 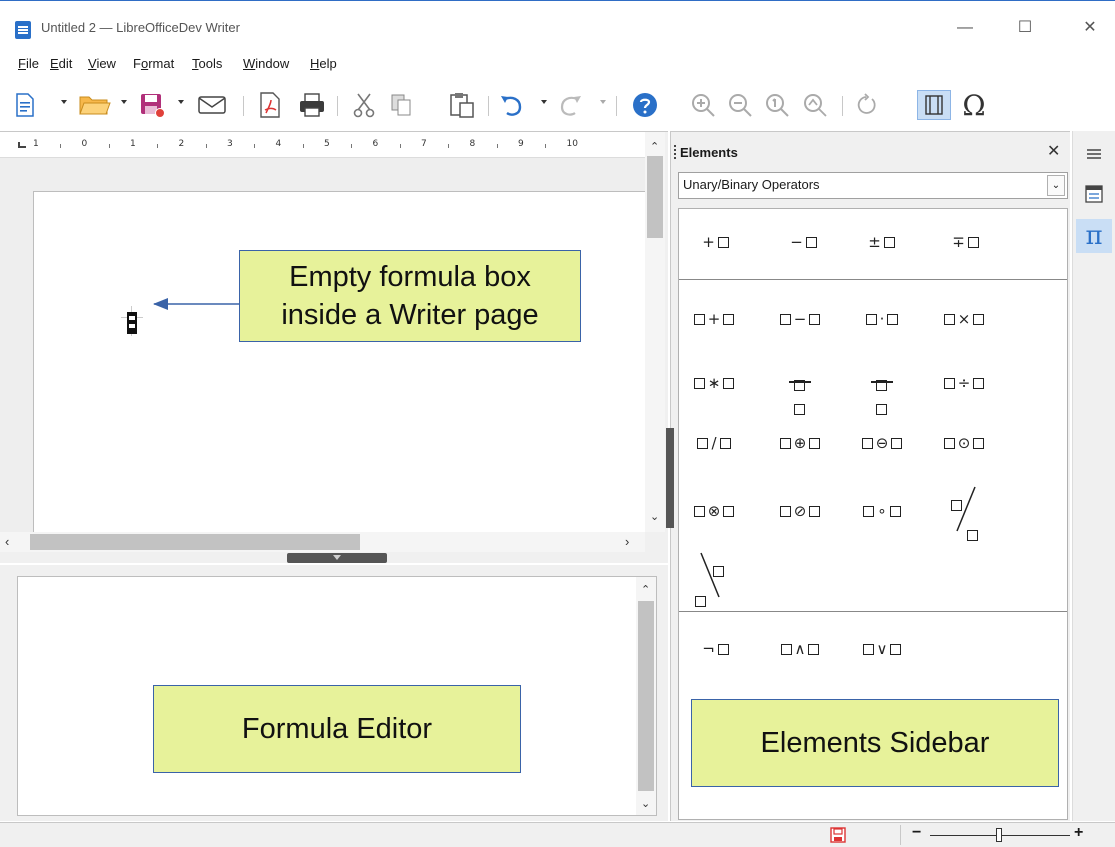 What do you see at coordinates (866, 105) in the screenshot?
I see `refresh-icon` at bounding box center [866, 105].